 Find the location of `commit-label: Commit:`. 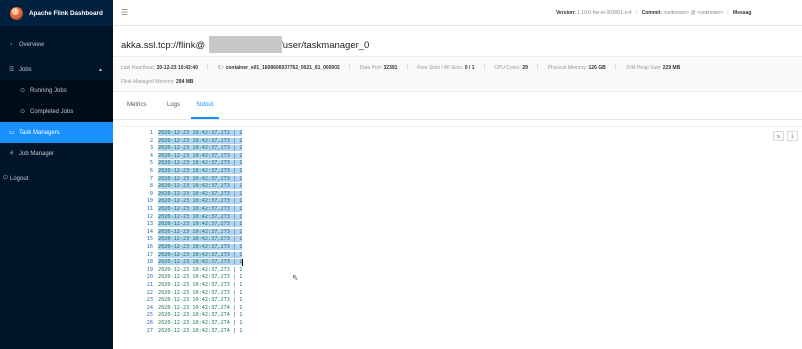

commit-label: Commit: is located at coordinates (651, 12).